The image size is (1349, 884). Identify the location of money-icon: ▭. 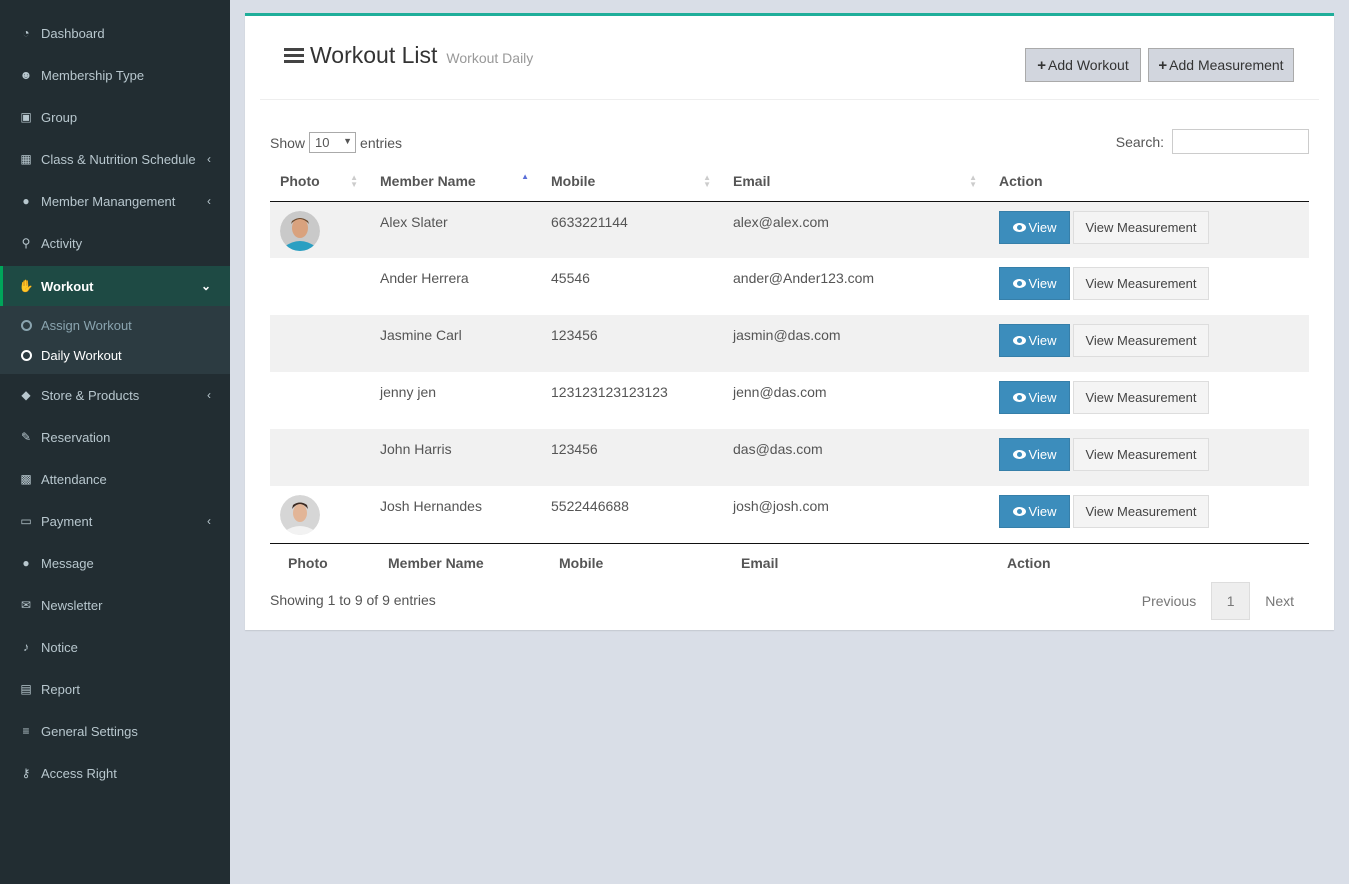
(26, 521).